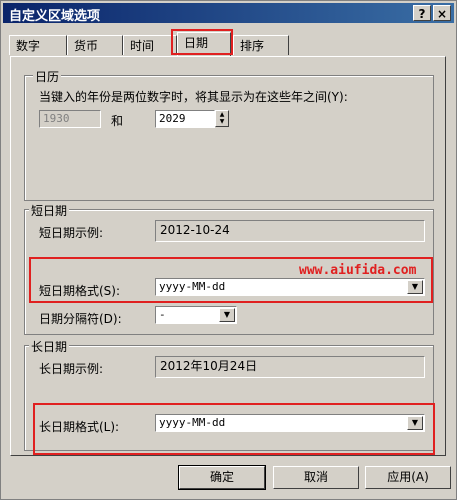  I want to click on tab-time: 时间, so click(150, 45).